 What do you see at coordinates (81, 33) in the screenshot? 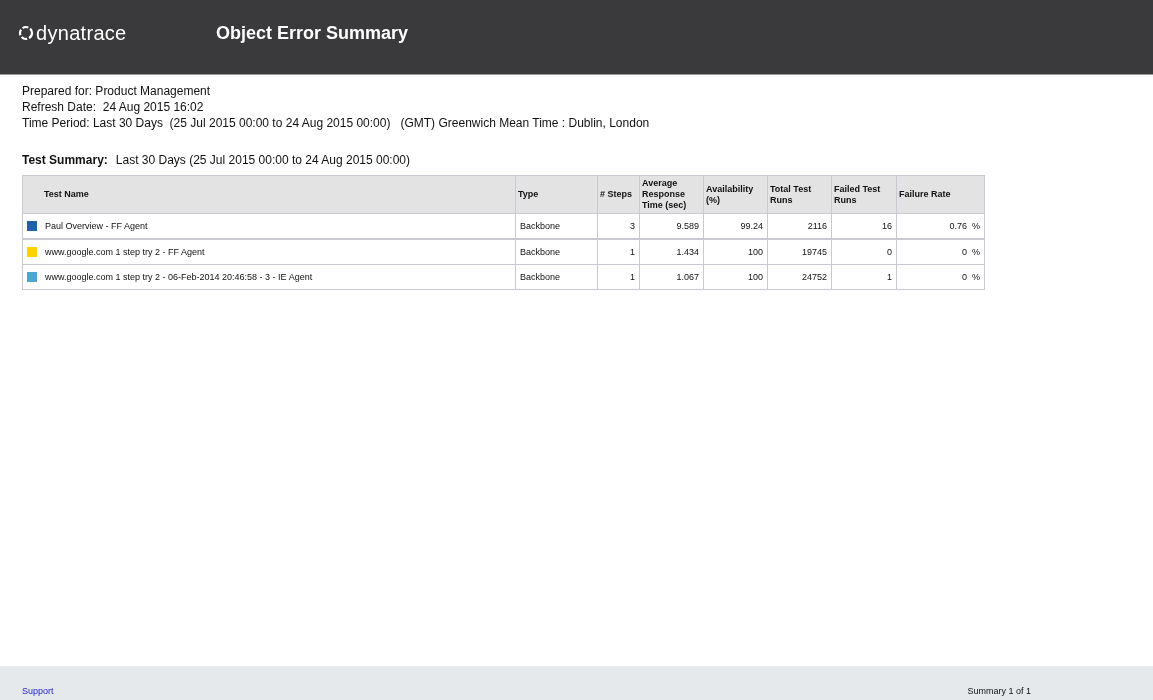
I see `logo-text: dynatrace` at bounding box center [81, 33].